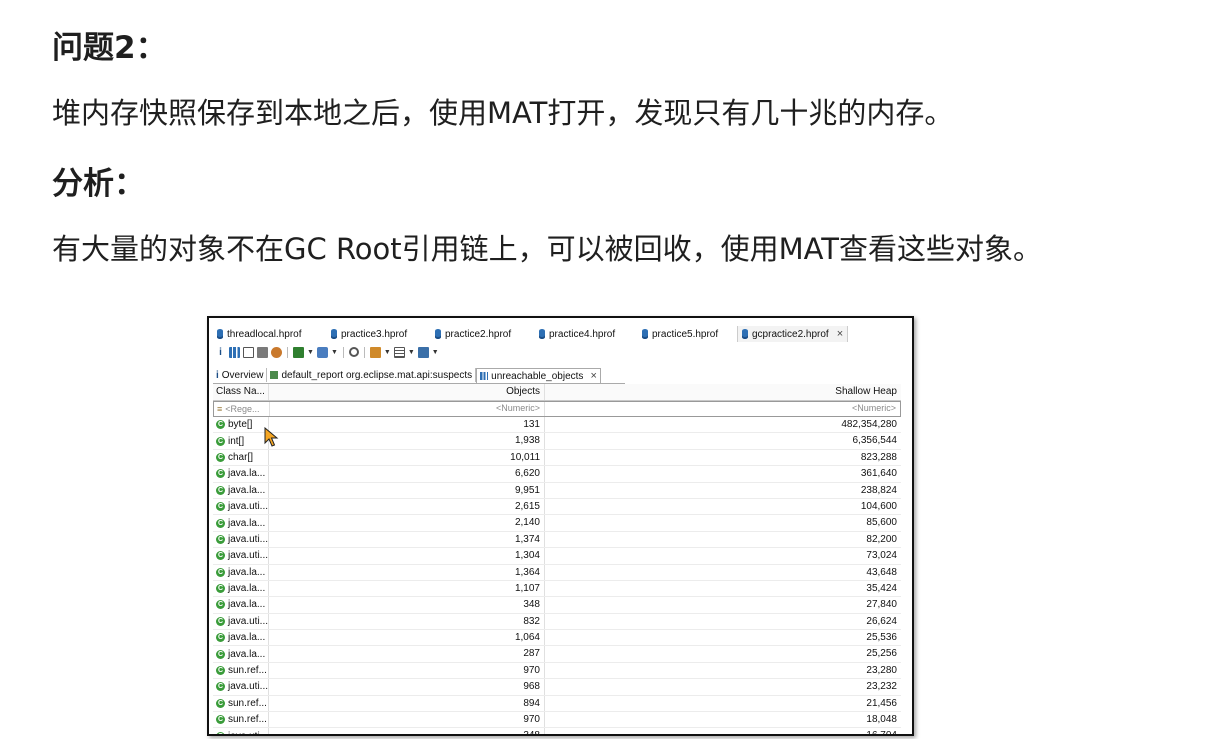 The height and width of the screenshot is (739, 1216). Describe the element at coordinates (723, 392) in the screenshot. I see `column-header-shallow-heap: Shallow Heap` at that location.